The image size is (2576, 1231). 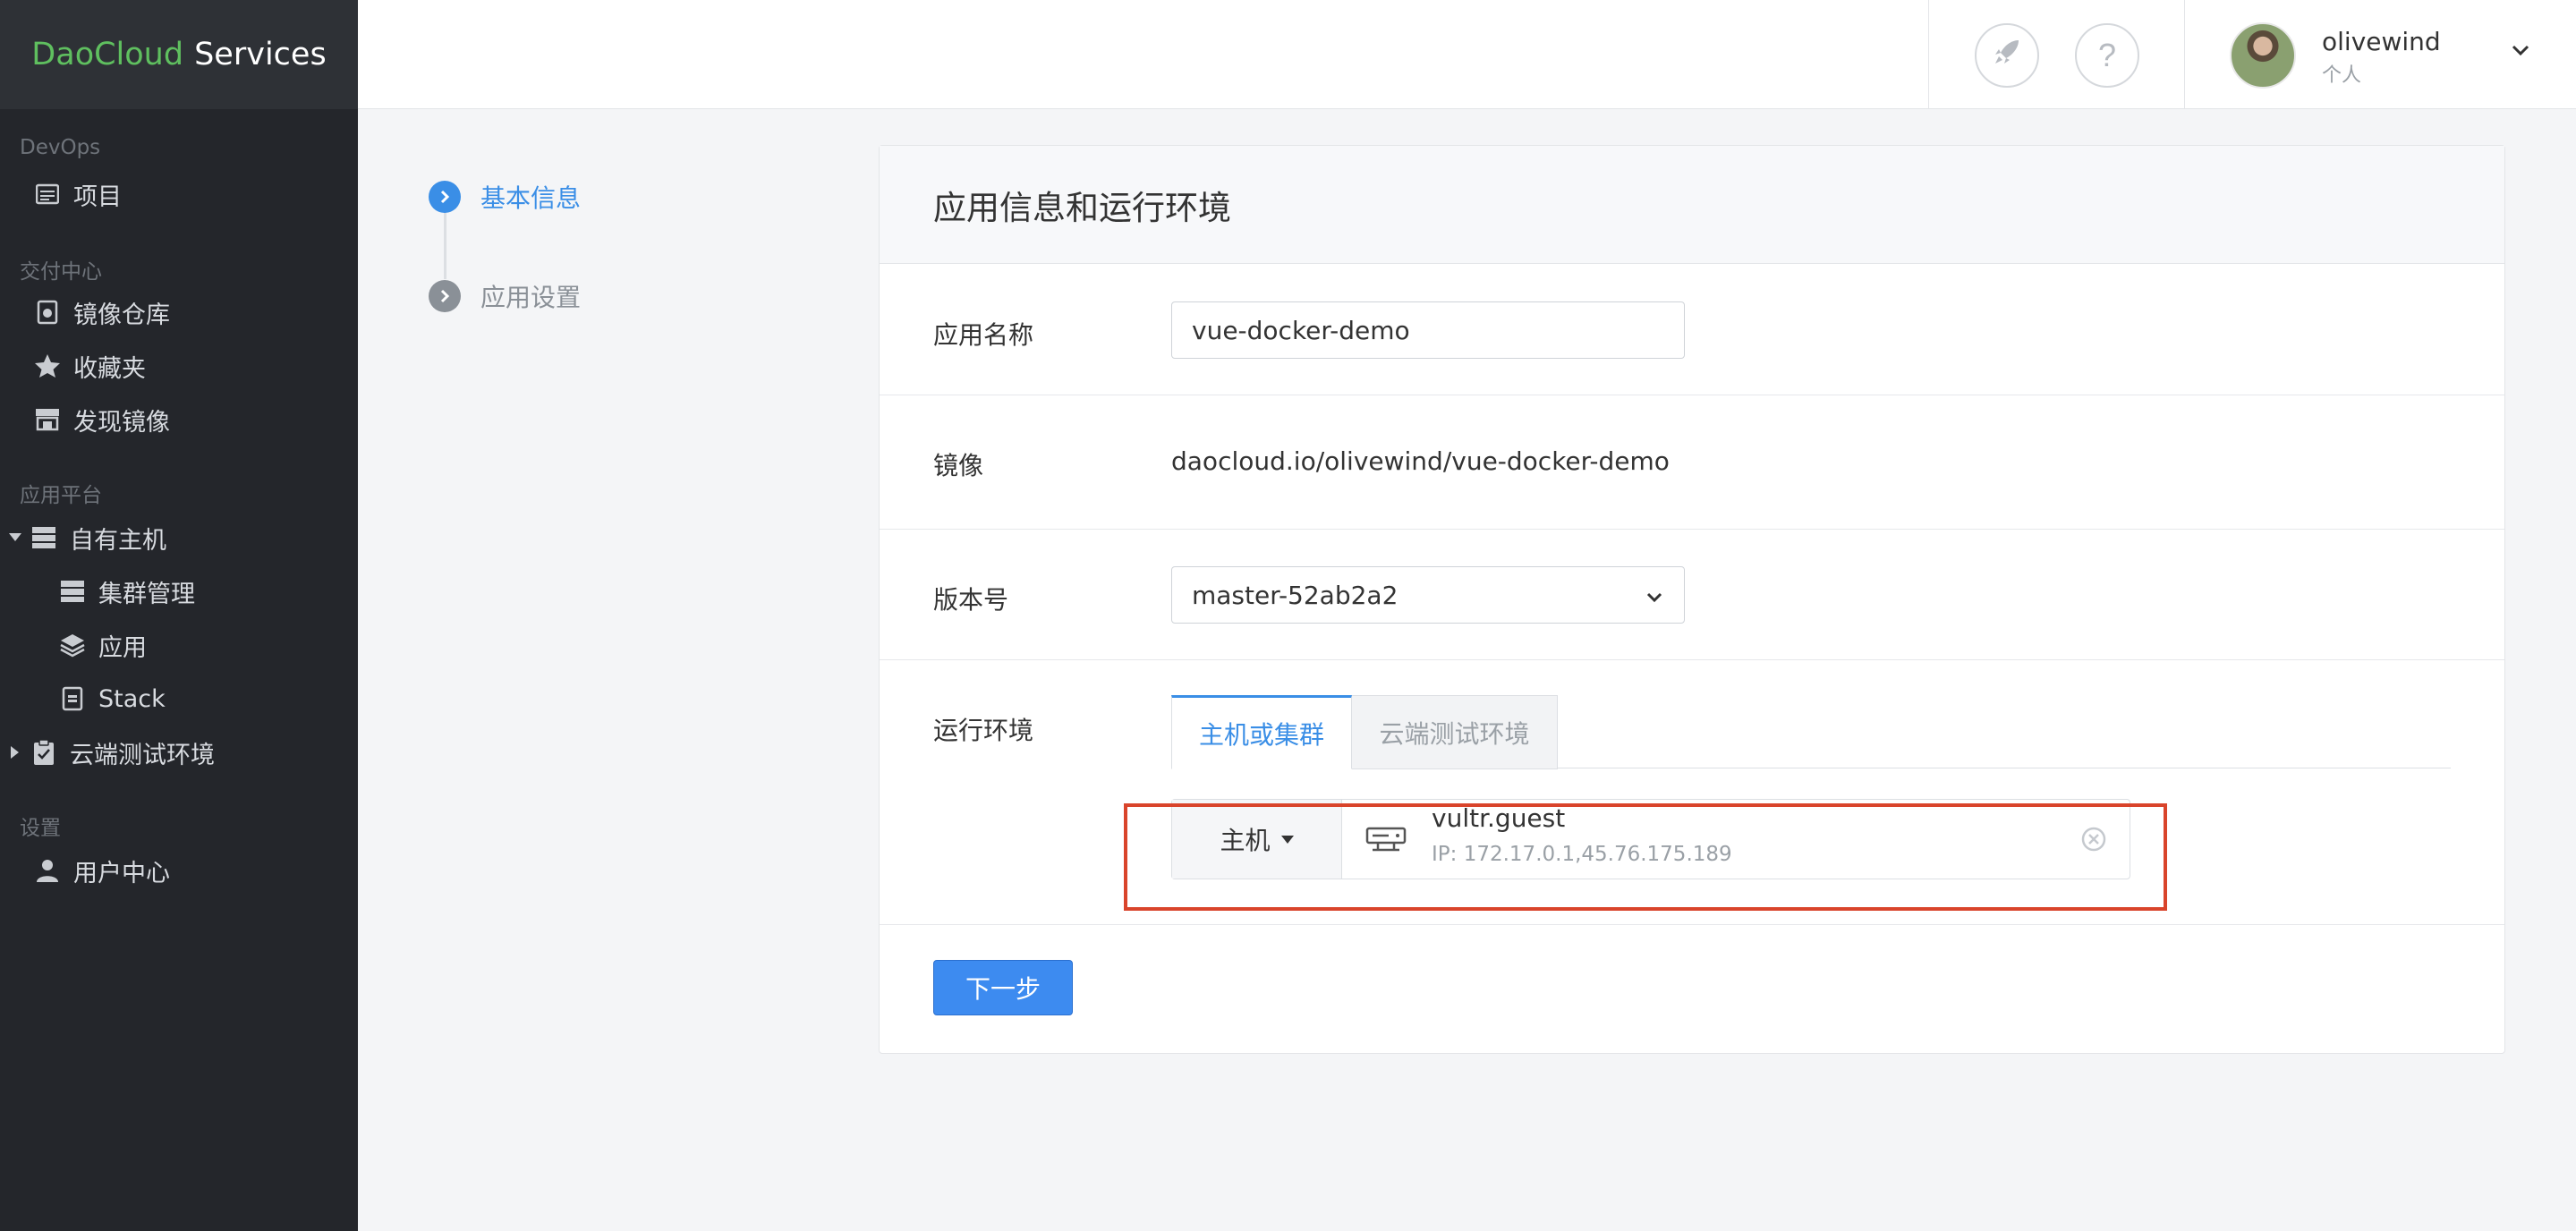 What do you see at coordinates (47, 870) in the screenshot?
I see `user-icon` at bounding box center [47, 870].